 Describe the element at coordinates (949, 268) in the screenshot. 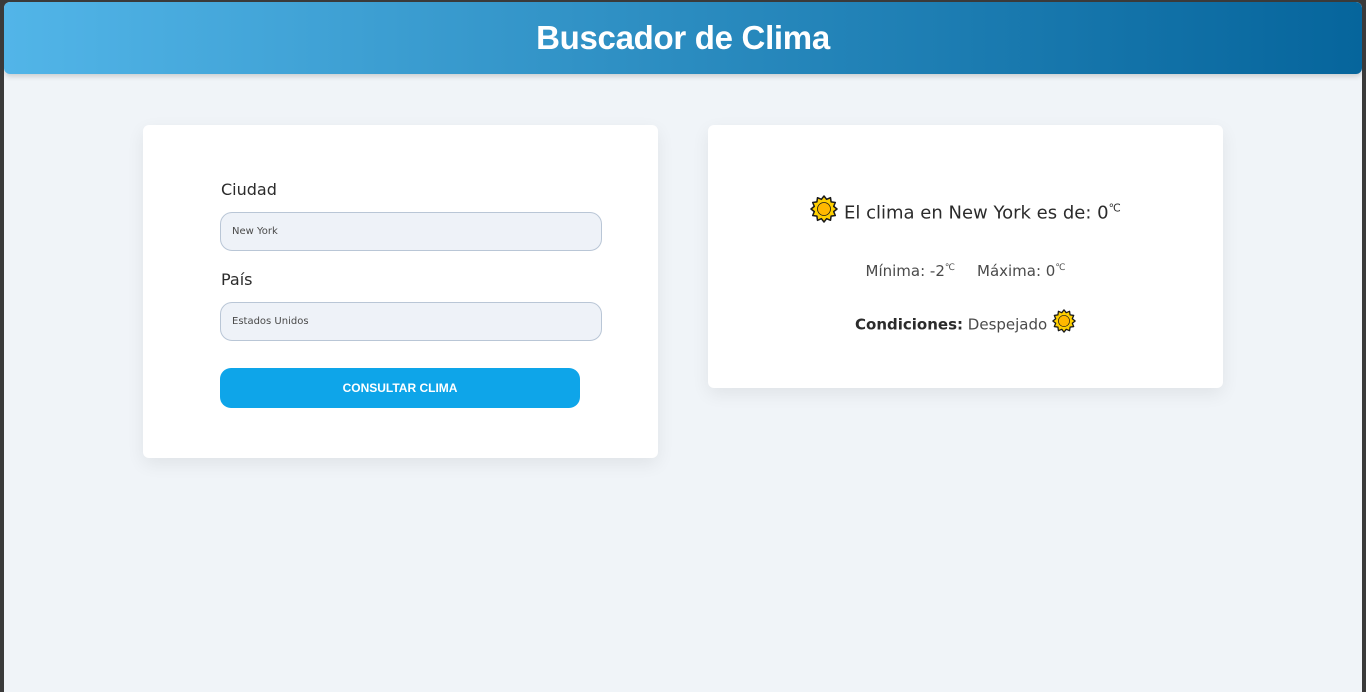

I see `min-temp-unit: ℃` at that location.